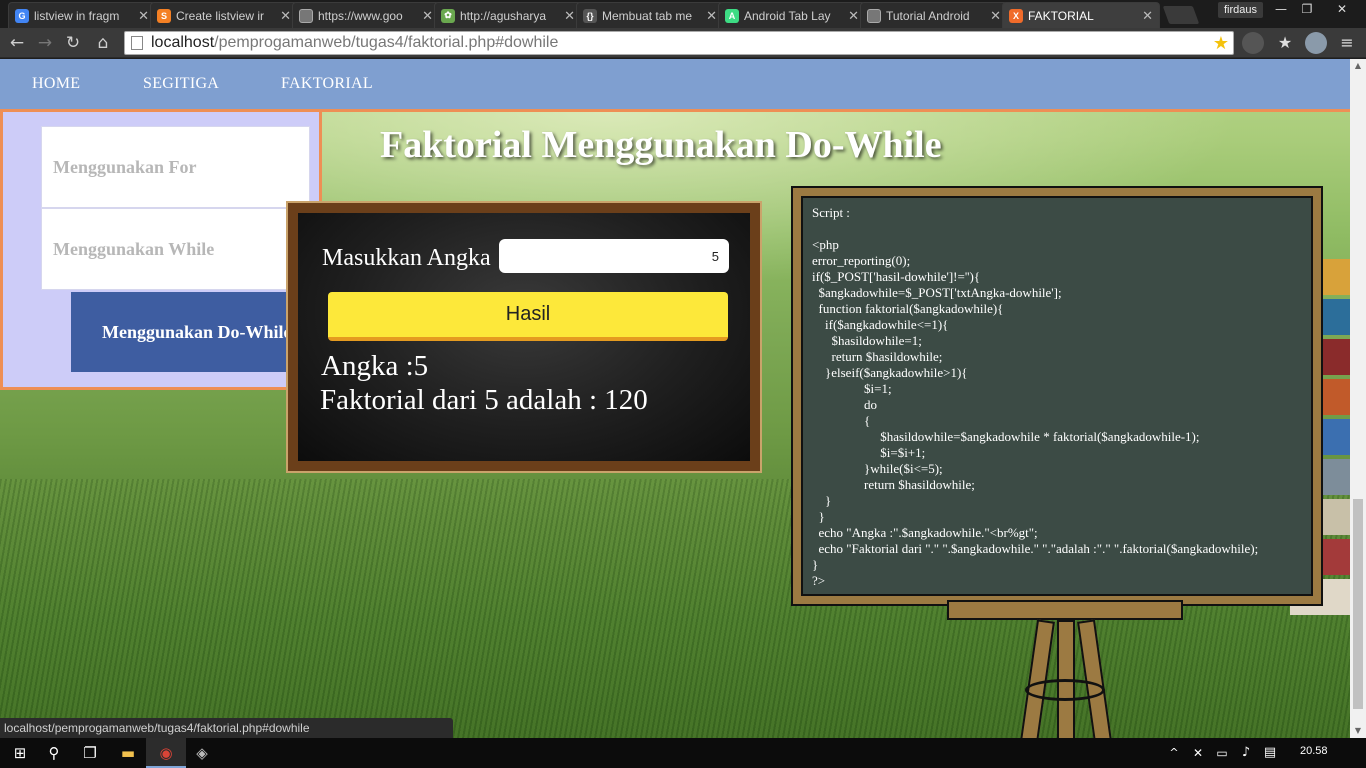 This screenshot has width=1366, height=768. Describe the element at coordinates (1181, 15) in the screenshot. I see `new-tab-button` at that location.